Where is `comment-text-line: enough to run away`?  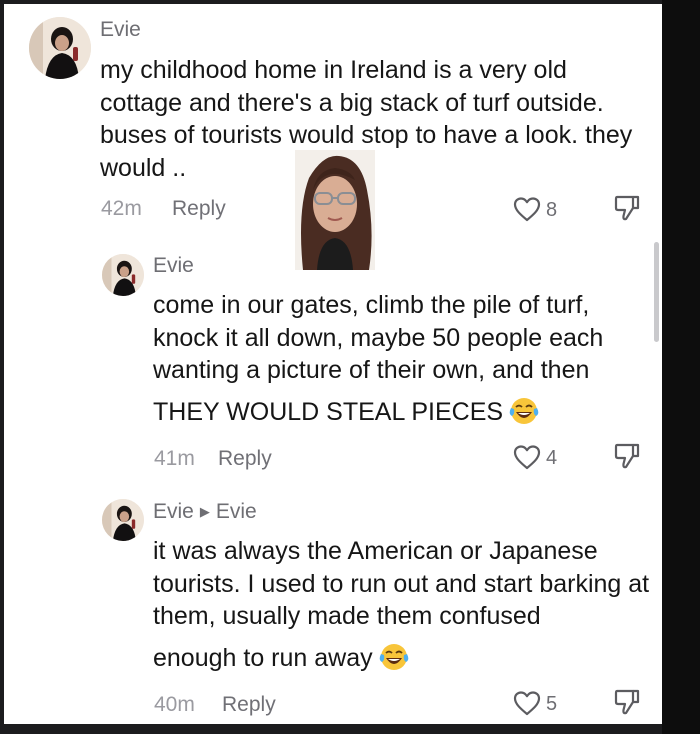 comment-text-line: enough to run away is located at coordinates (393, 658).